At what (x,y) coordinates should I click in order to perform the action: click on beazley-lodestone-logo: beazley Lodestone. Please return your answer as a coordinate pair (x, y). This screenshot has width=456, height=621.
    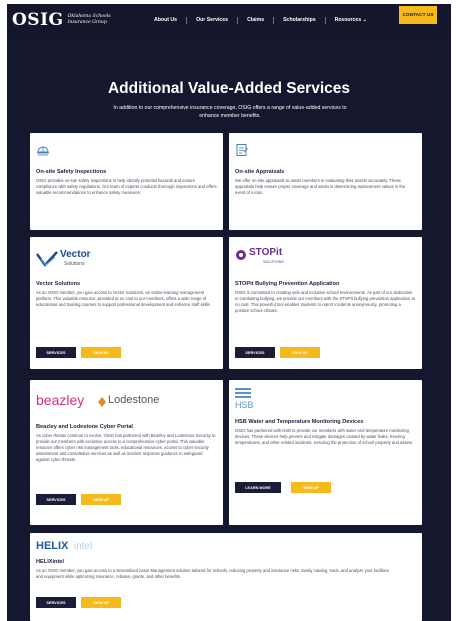
    Looking at the image, I should click on (121, 403).